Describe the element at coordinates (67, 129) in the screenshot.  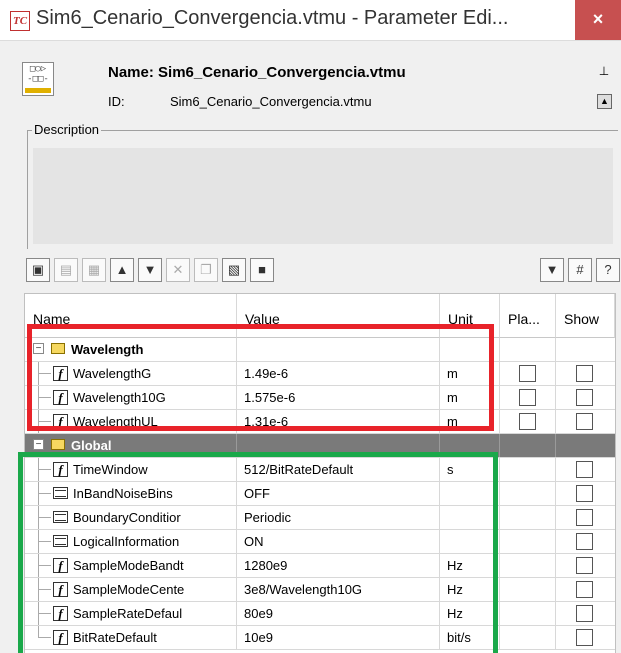
I see `description-legend: Description` at that location.